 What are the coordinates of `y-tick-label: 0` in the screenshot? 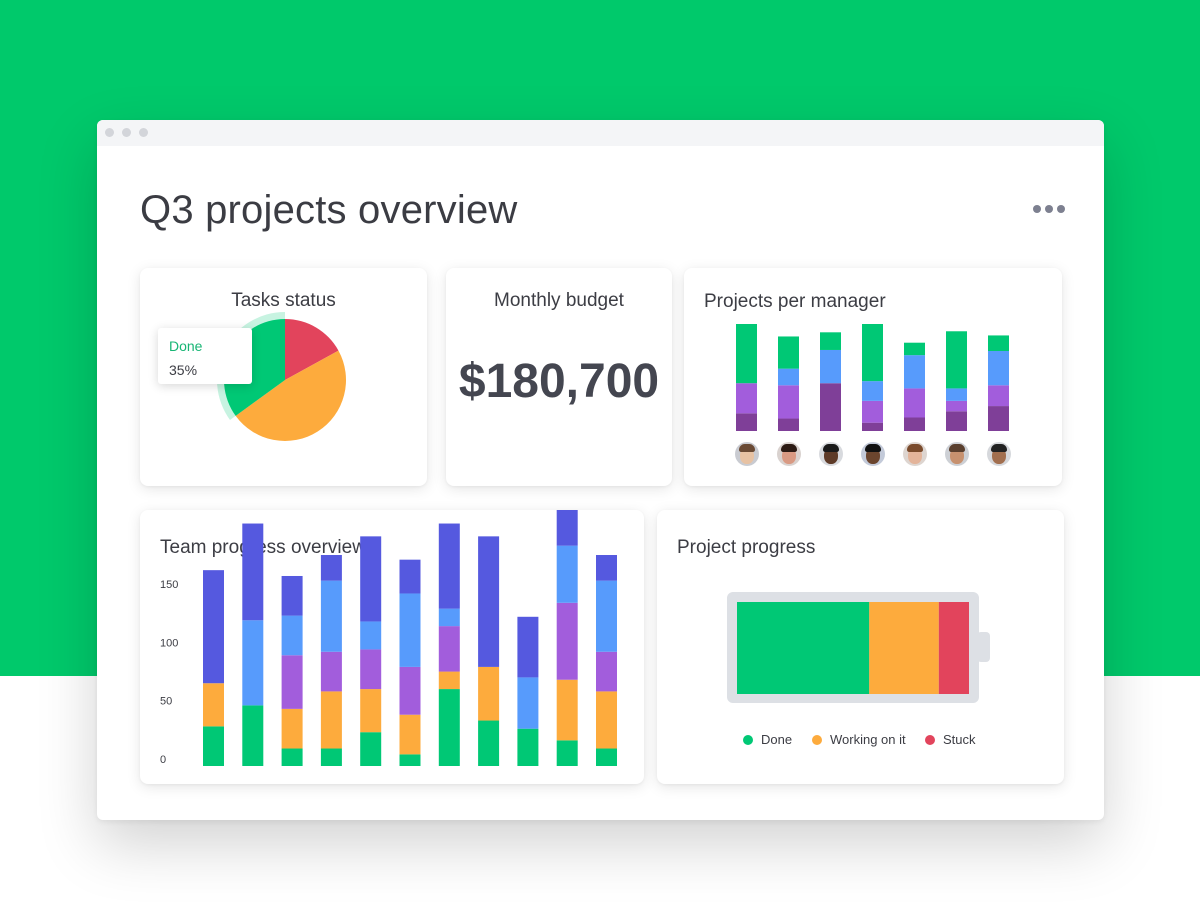 It's located at (163, 760).